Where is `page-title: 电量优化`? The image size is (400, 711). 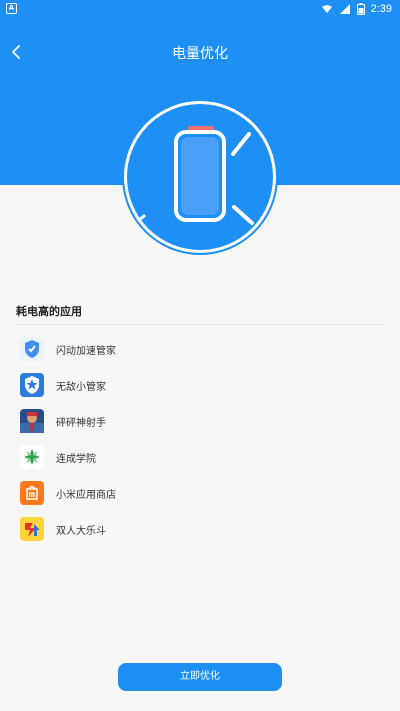
page-title: 电量优化 is located at coordinates (200, 54).